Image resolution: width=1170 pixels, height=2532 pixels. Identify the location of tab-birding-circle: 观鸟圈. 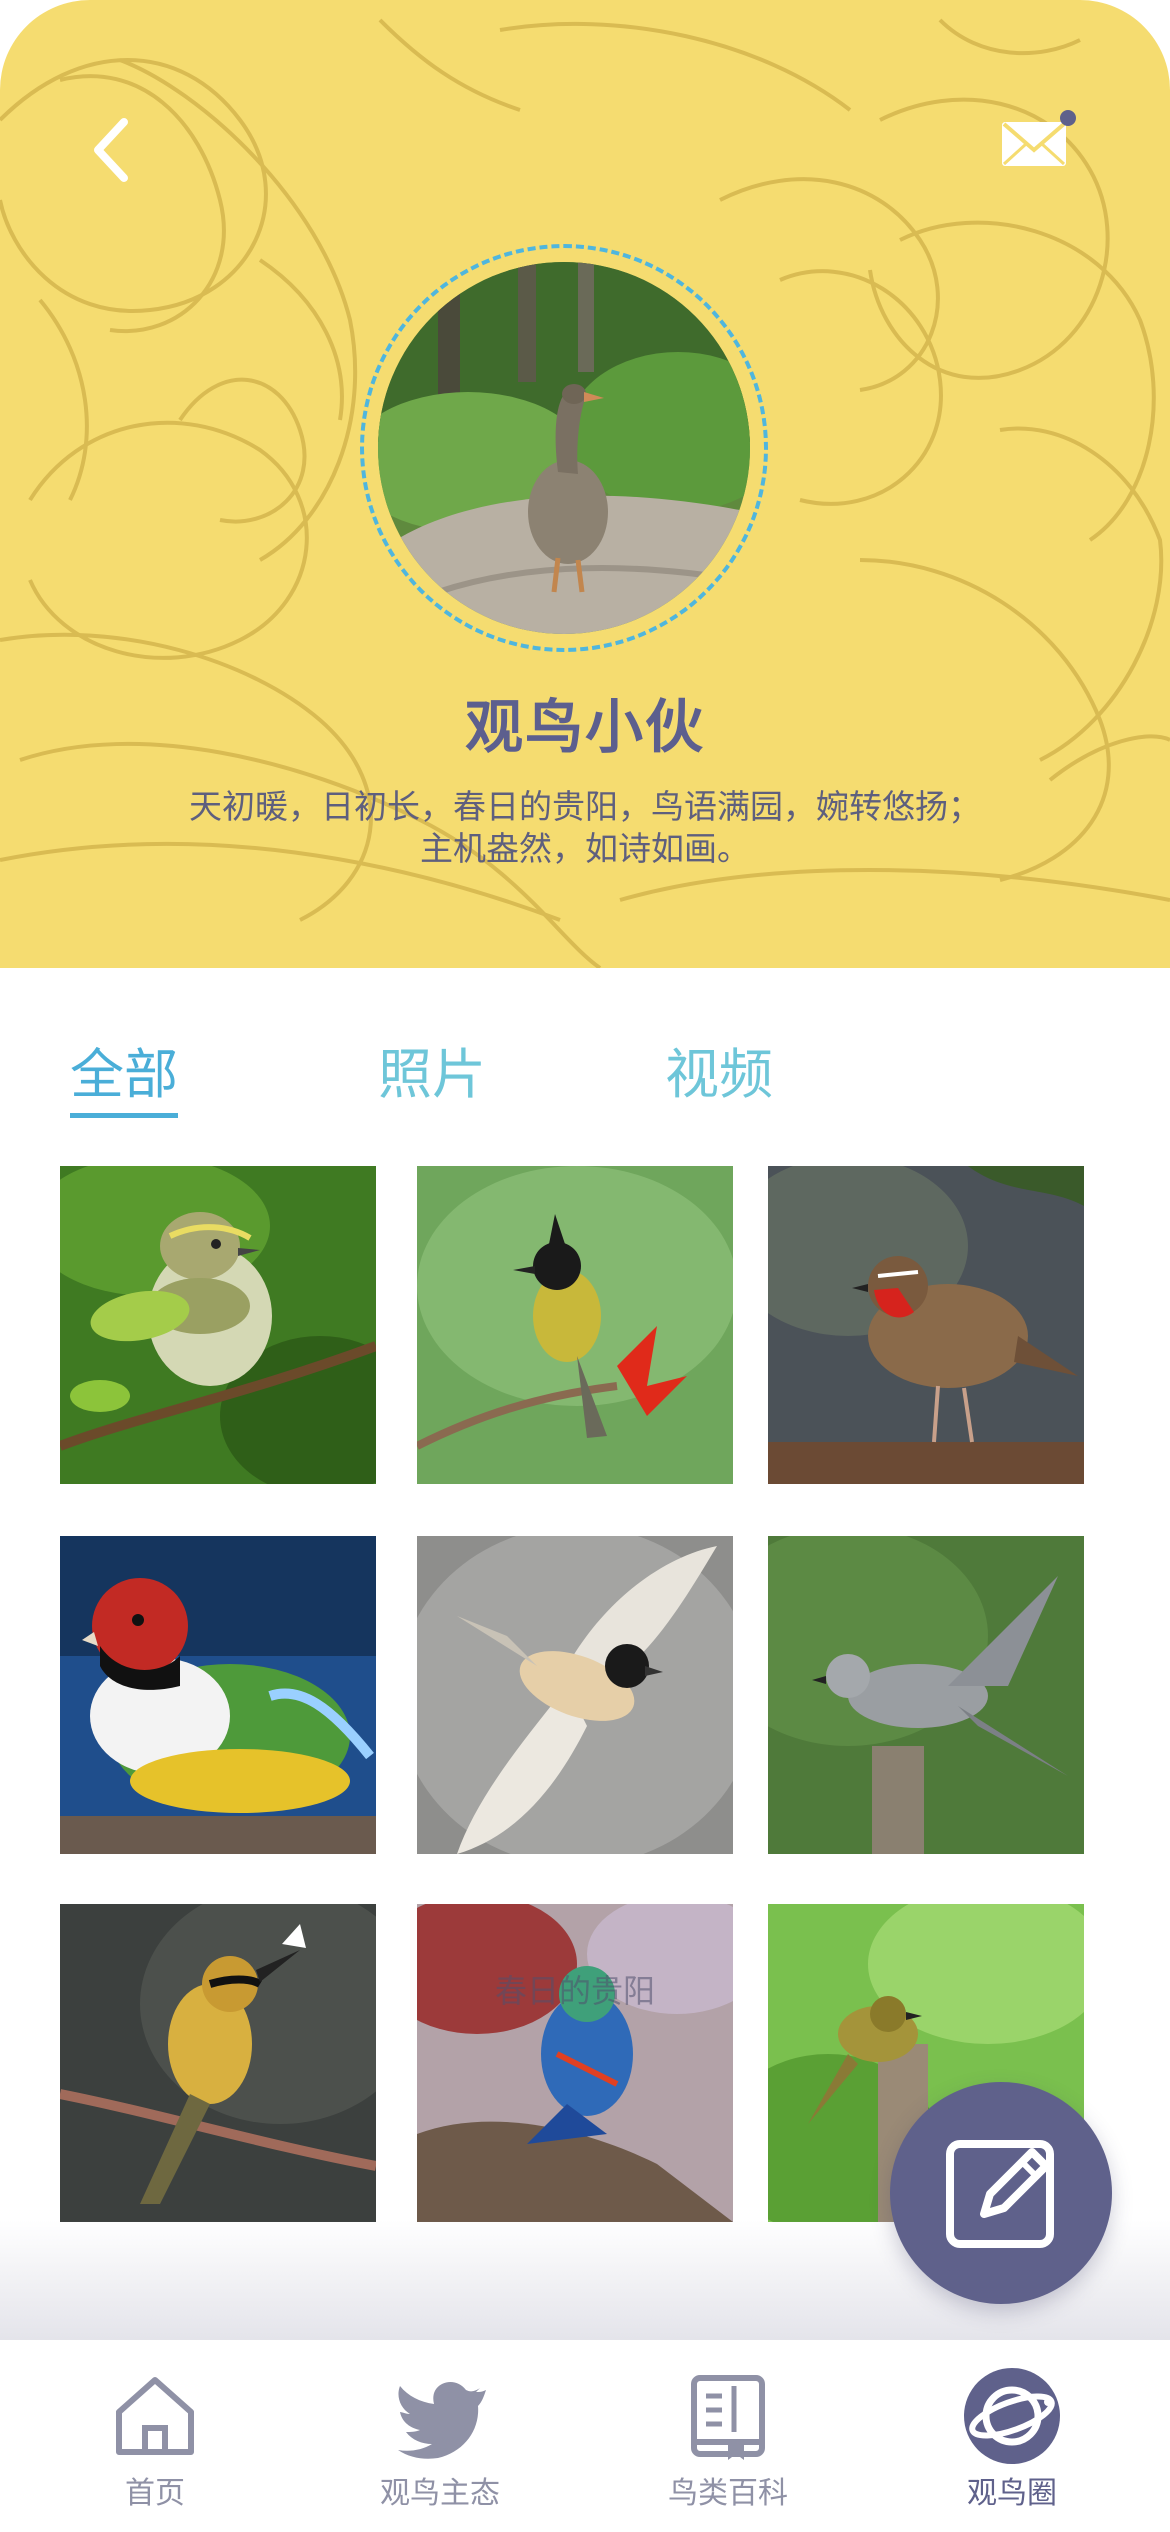
(1012, 2436).